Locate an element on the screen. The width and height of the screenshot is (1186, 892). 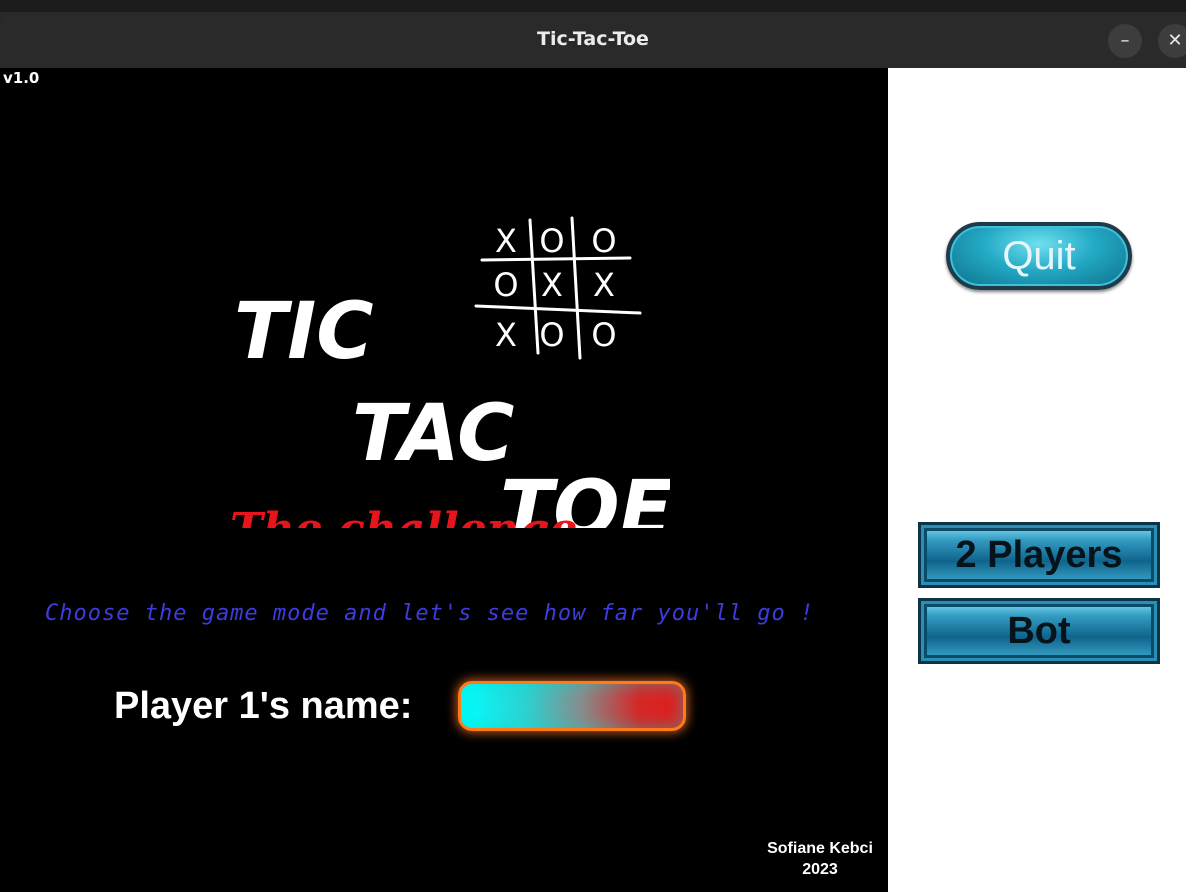
title-bar: Tic-Tac-Toe – ✕ is located at coordinates (593, 40).